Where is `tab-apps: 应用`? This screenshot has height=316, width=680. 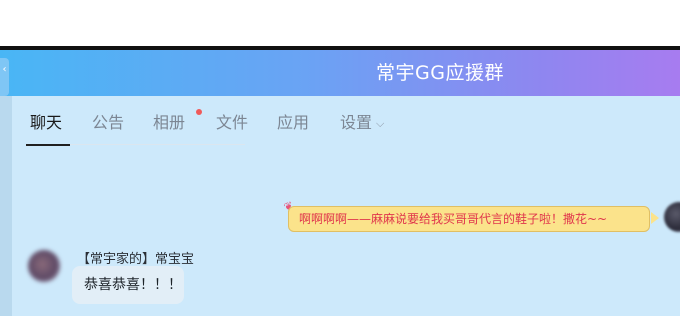
tab-apps: 应用 is located at coordinates (293, 123).